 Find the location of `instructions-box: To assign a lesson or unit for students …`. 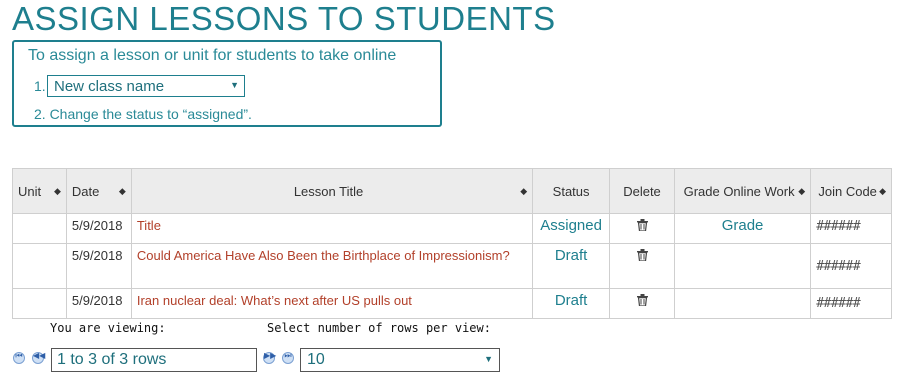

instructions-box: To assign a lesson or unit for students … is located at coordinates (227, 83).